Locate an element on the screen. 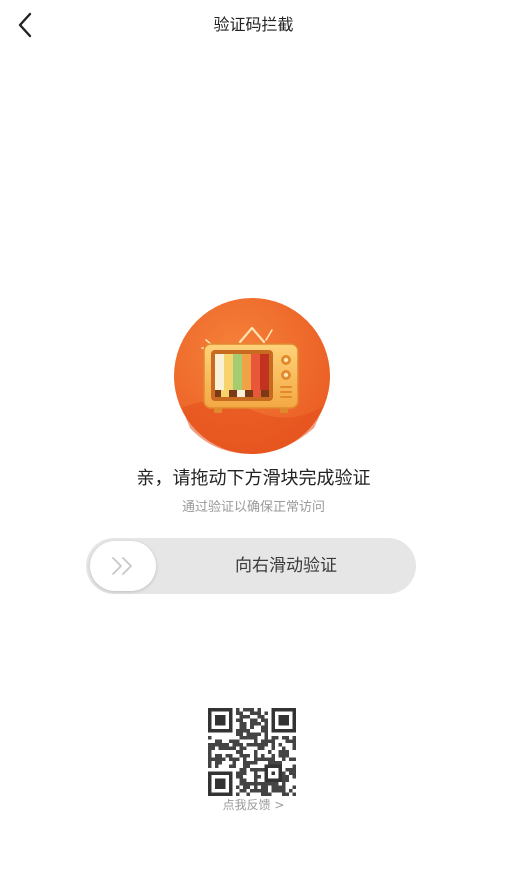  prompt-title: 亲，请拖动下方滑块完成验证 is located at coordinates (253, 478).